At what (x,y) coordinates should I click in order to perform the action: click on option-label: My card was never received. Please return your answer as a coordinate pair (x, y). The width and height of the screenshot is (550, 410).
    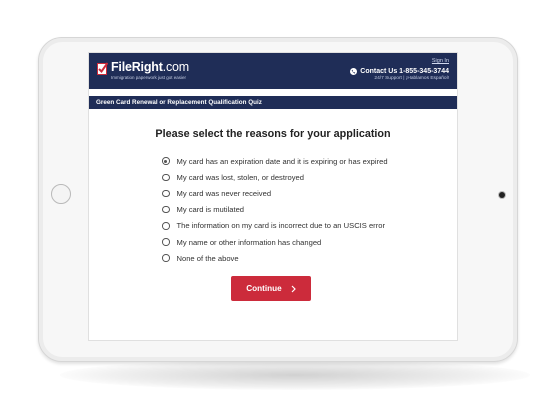
    Looking at the image, I should click on (224, 193).